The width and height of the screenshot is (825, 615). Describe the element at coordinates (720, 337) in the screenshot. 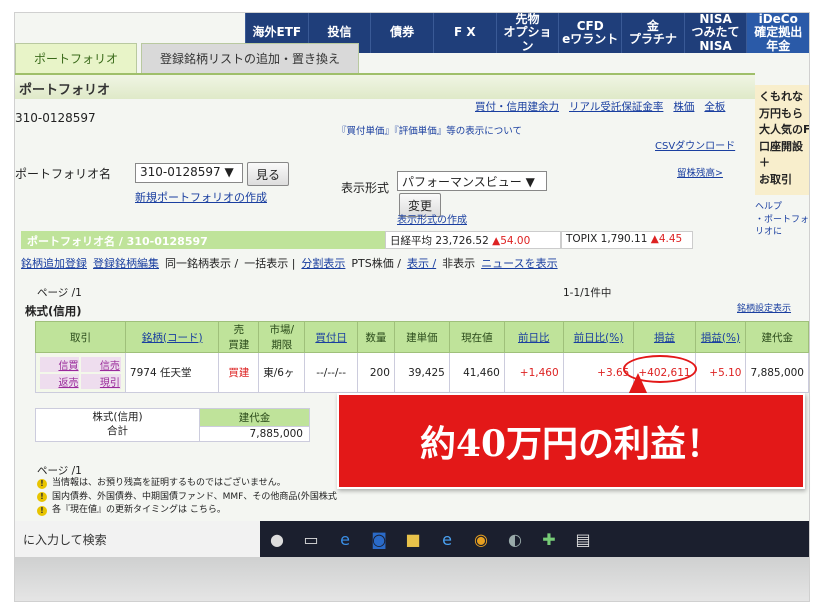

I see `th-pnl-pct: 損益(%)` at that location.